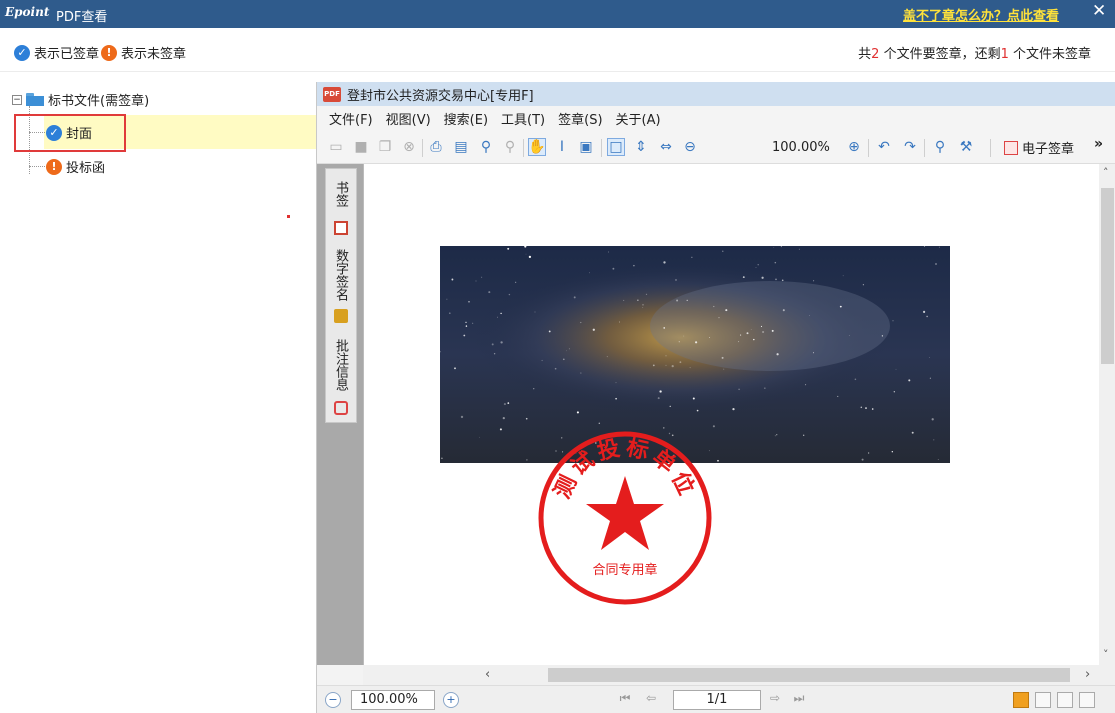 The image size is (1115, 713). I want to click on window-title: PDF查看, so click(82, 17).